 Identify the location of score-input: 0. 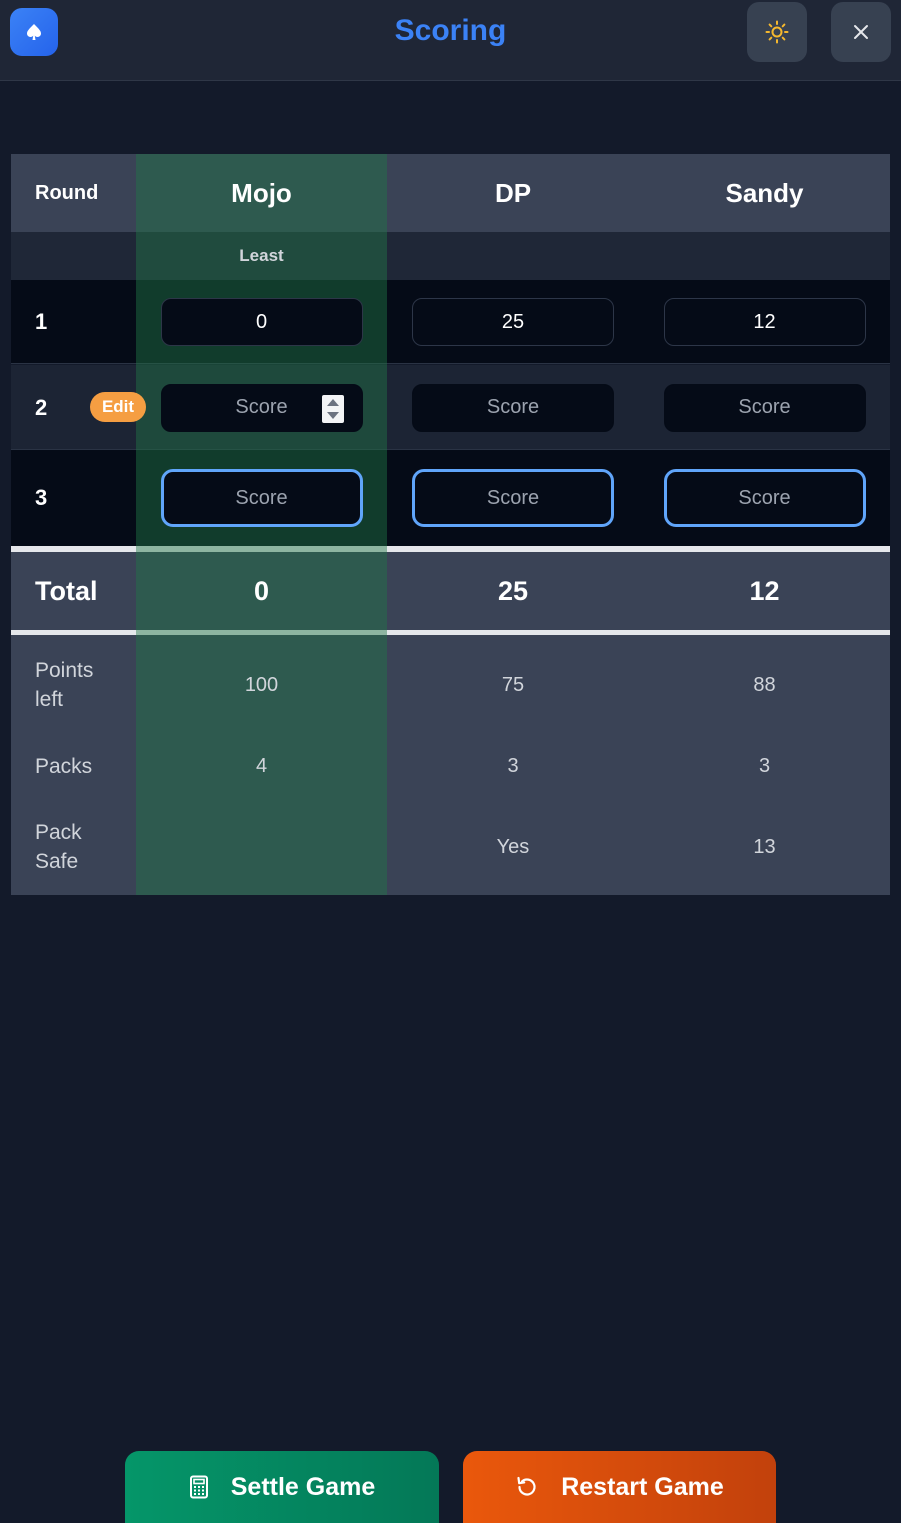
(261, 322).